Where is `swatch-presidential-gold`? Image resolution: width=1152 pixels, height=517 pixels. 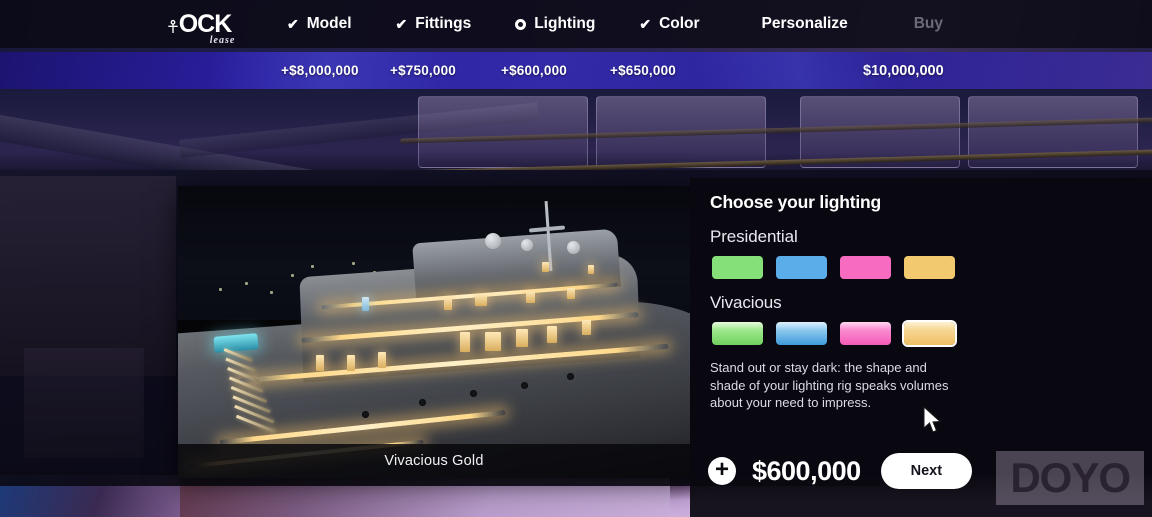 swatch-presidential-gold is located at coordinates (929, 267).